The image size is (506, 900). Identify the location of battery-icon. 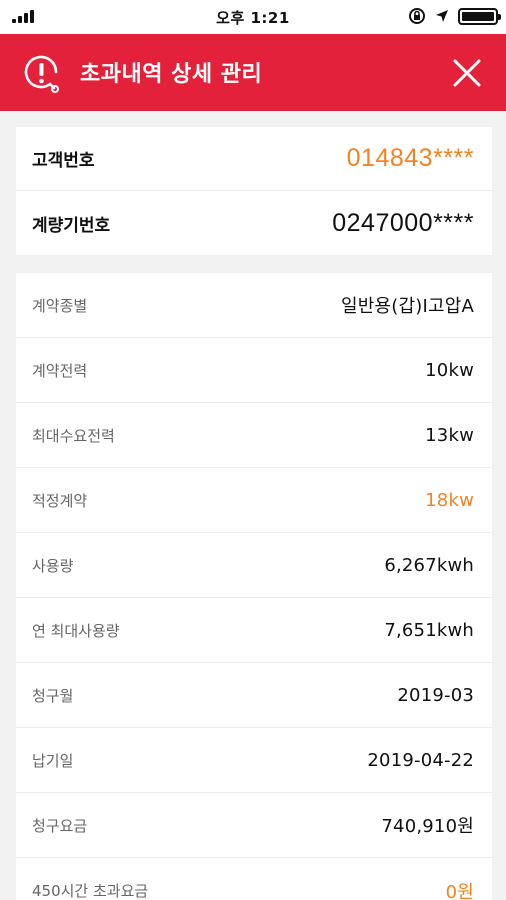
(479, 16).